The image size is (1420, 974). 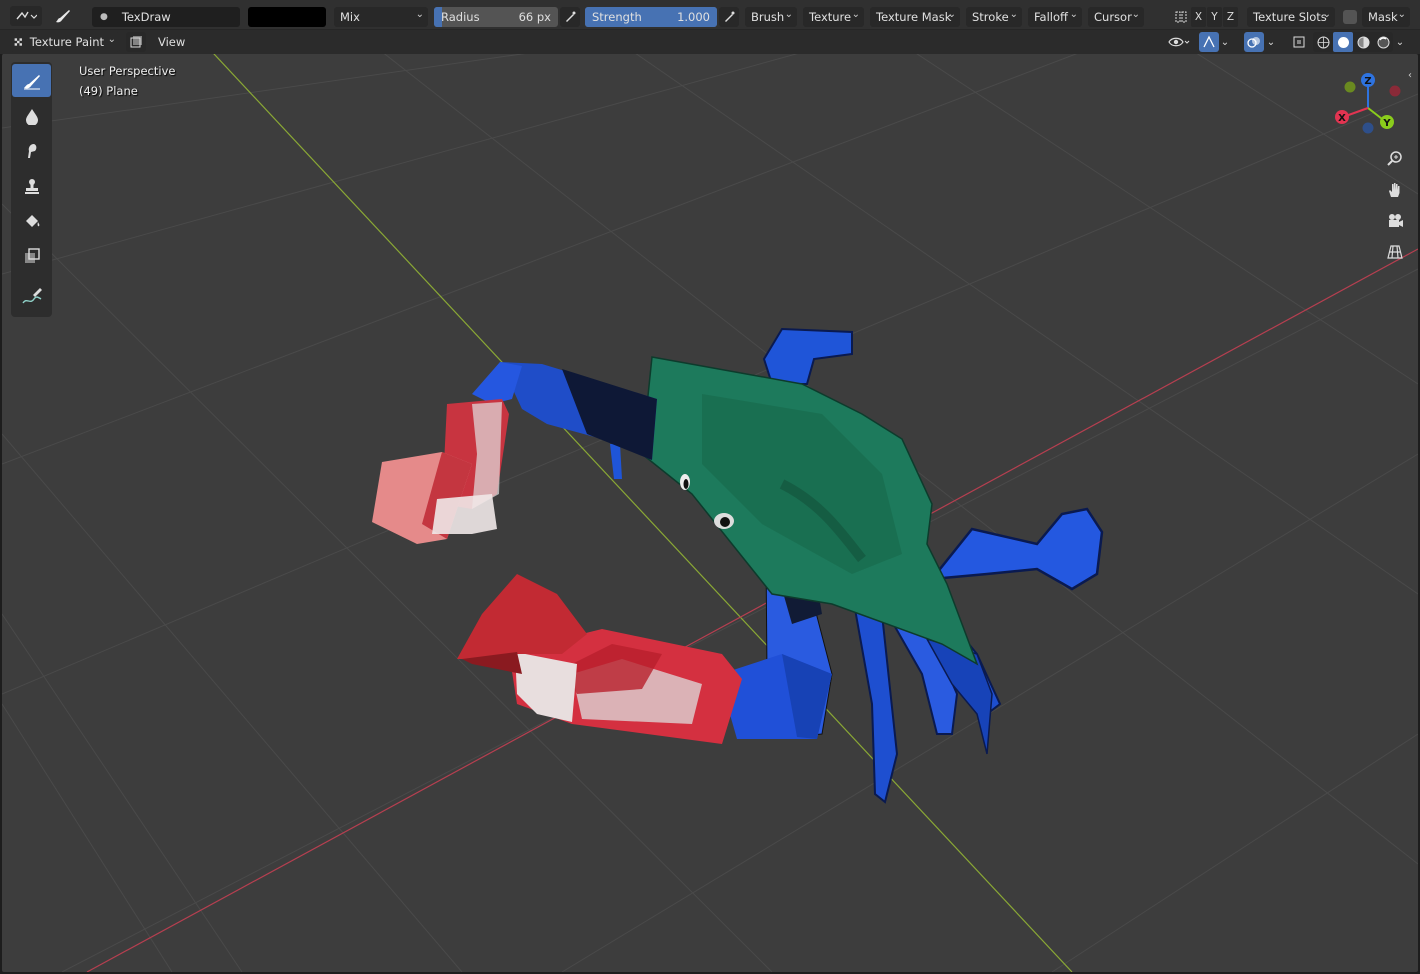 I want to click on falloff-menu-label: Falloff, so click(x=1051, y=17).